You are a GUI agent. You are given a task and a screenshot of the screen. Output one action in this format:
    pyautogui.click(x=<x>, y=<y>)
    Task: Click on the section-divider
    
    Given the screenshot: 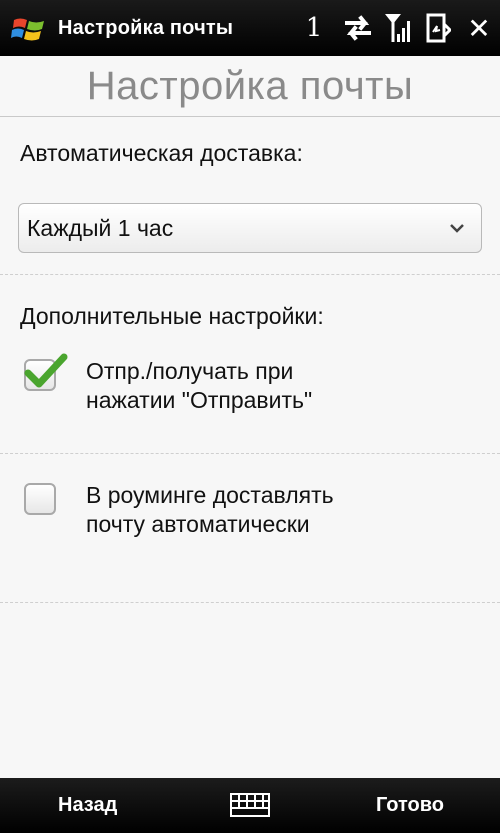 What is the action you would take?
    pyautogui.click(x=250, y=274)
    